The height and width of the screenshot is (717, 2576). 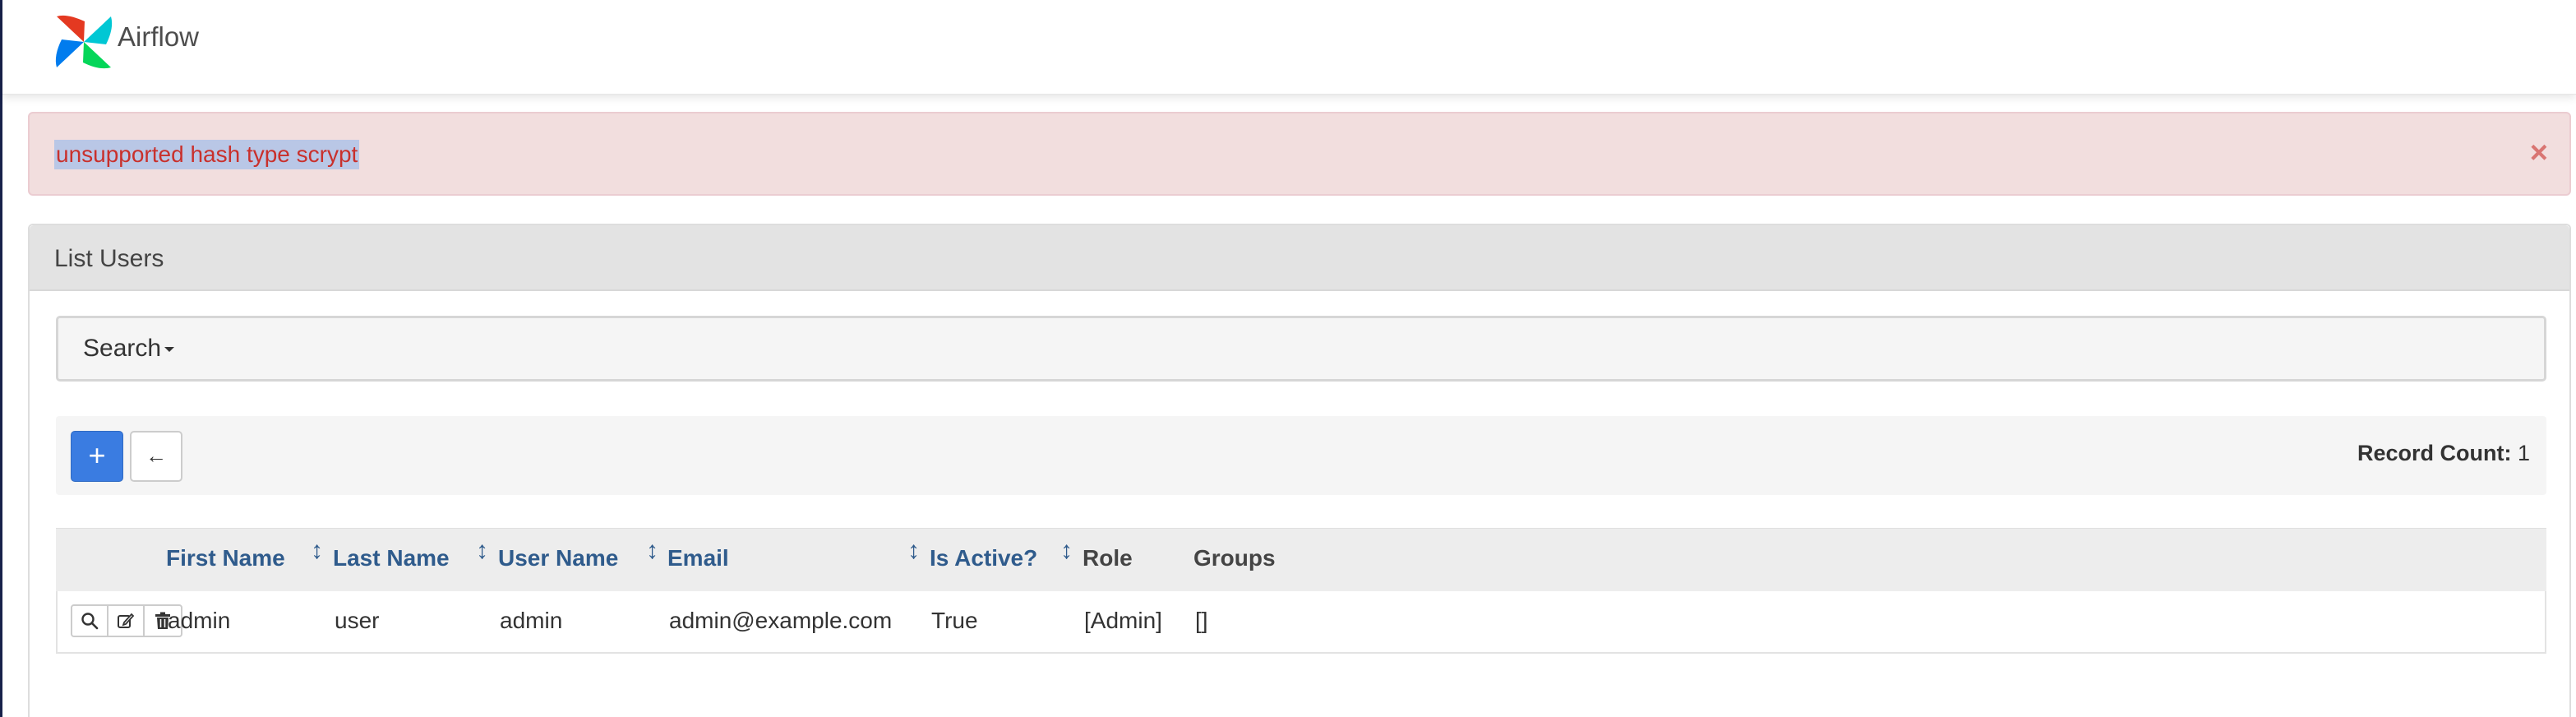 I want to click on row-actions, so click(x=127, y=620).